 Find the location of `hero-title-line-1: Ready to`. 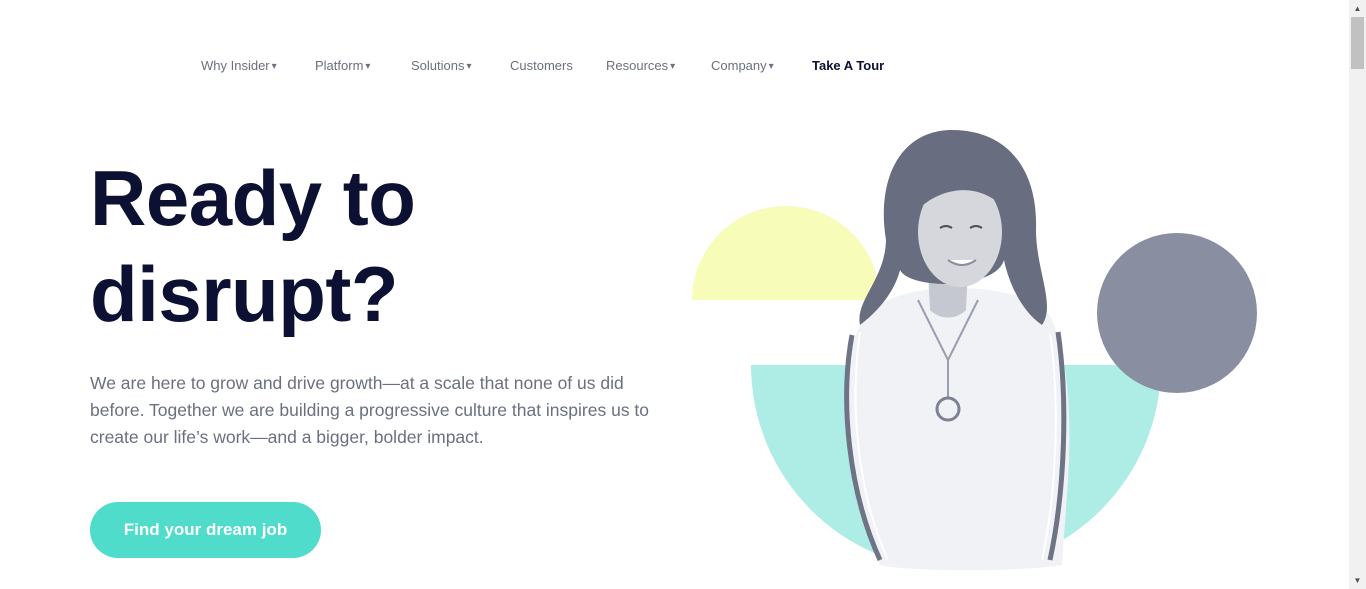

hero-title-line-1: Ready to is located at coordinates (253, 198).